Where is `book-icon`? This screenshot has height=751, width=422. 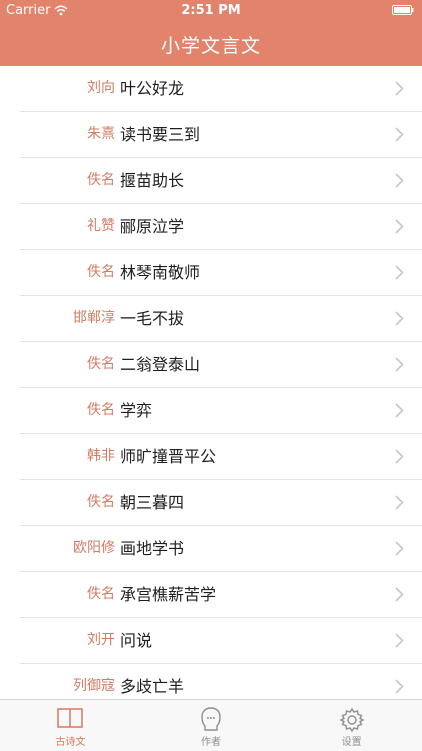 book-icon is located at coordinates (70, 718).